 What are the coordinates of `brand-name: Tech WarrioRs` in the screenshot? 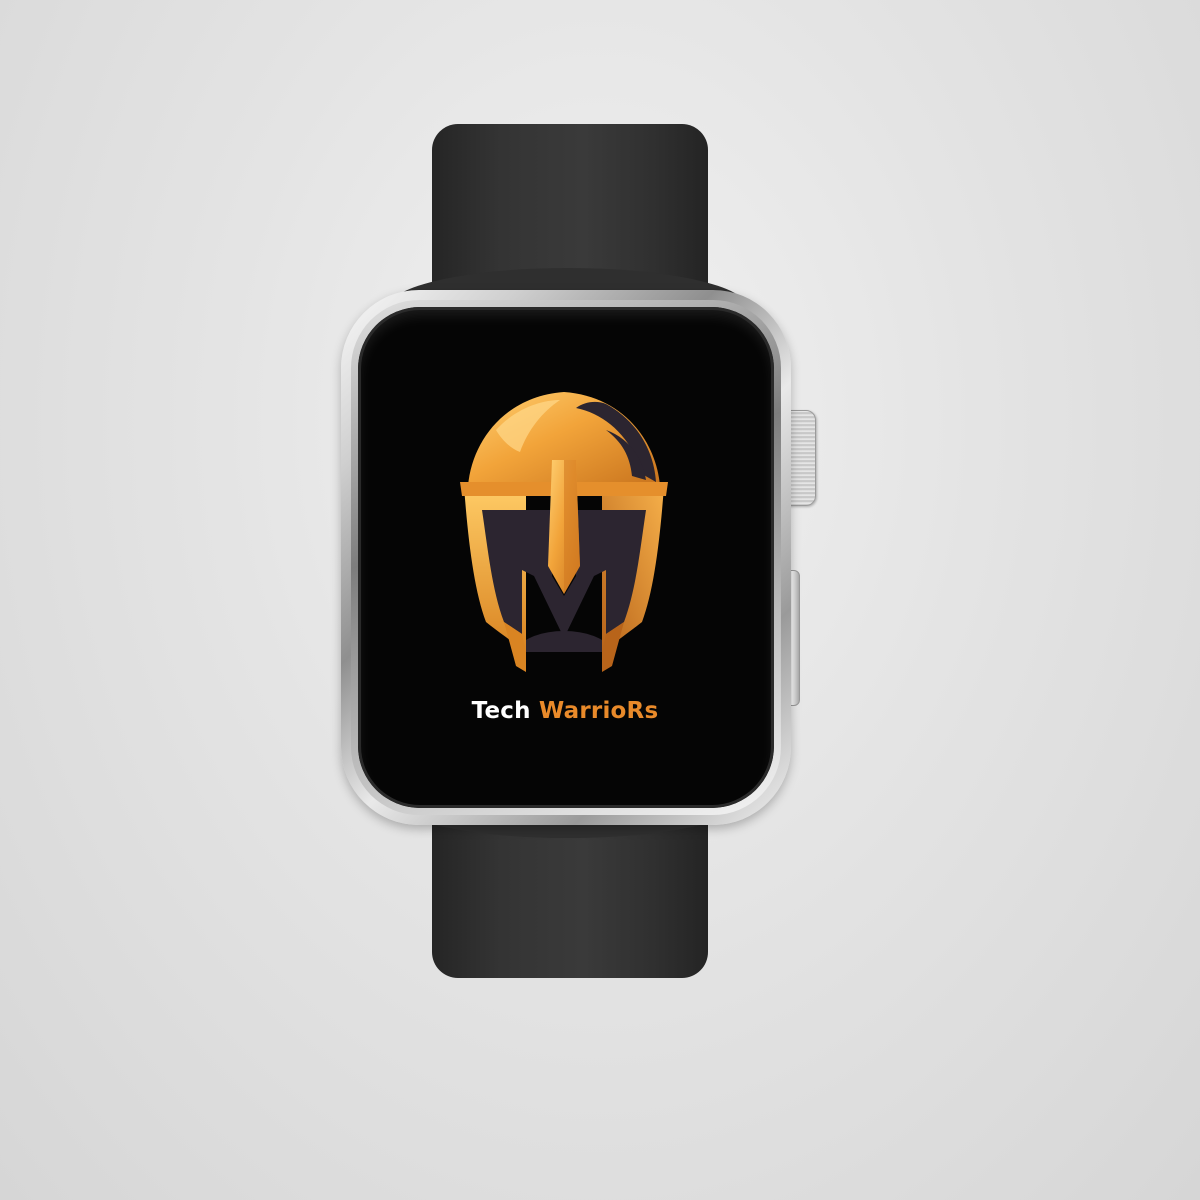 It's located at (565, 711).